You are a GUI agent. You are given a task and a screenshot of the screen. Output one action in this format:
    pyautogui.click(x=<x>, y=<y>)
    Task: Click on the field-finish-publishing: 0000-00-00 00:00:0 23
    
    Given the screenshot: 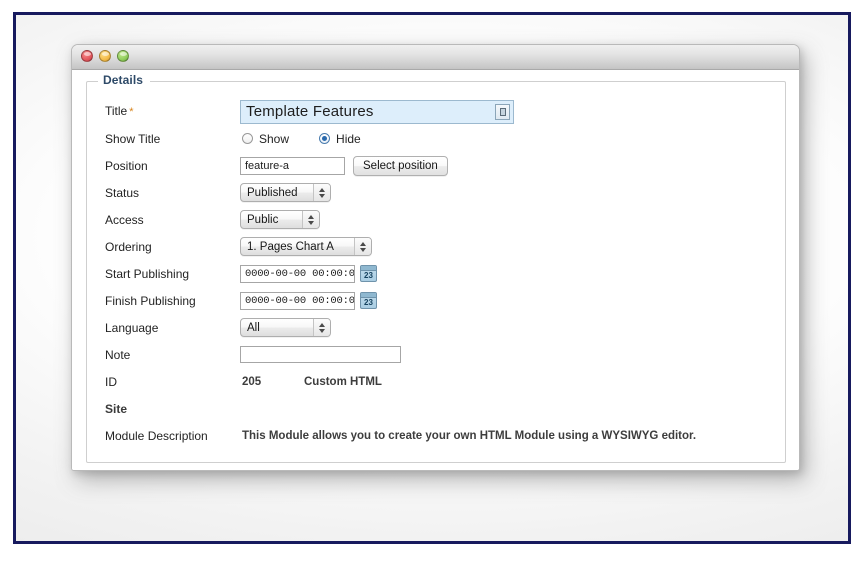 What is the action you would take?
    pyautogui.click(x=509, y=300)
    